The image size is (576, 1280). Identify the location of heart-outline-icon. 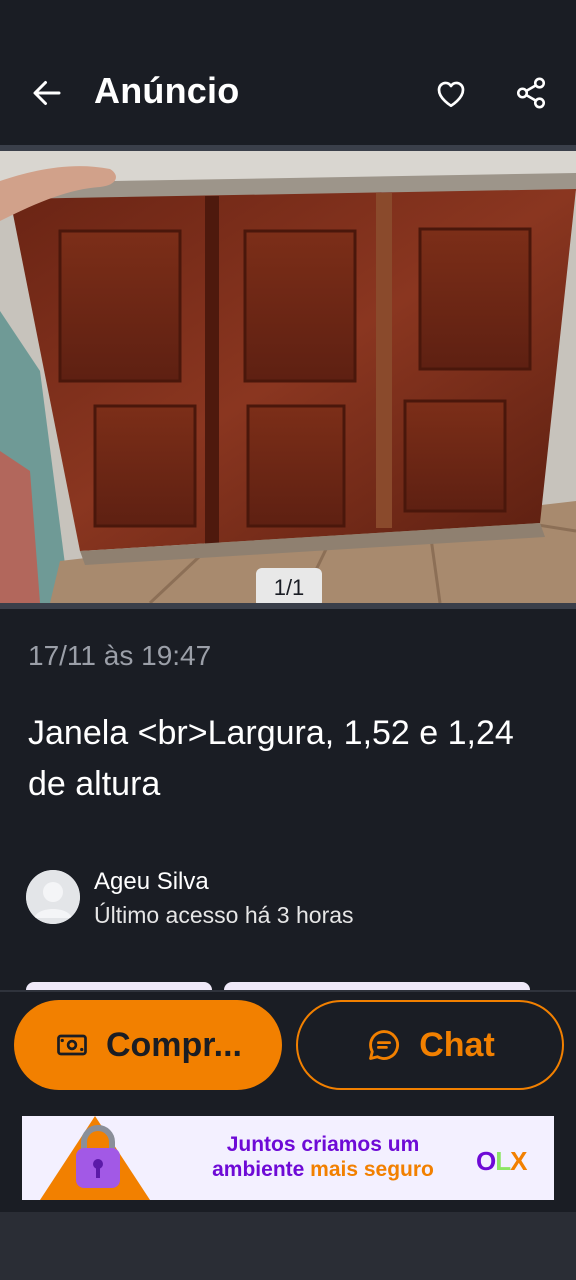
(451, 94).